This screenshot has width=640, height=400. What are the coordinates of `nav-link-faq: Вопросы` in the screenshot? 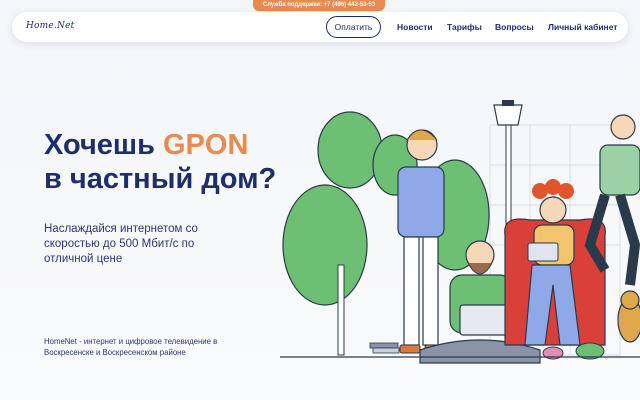 It's located at (514, 27).